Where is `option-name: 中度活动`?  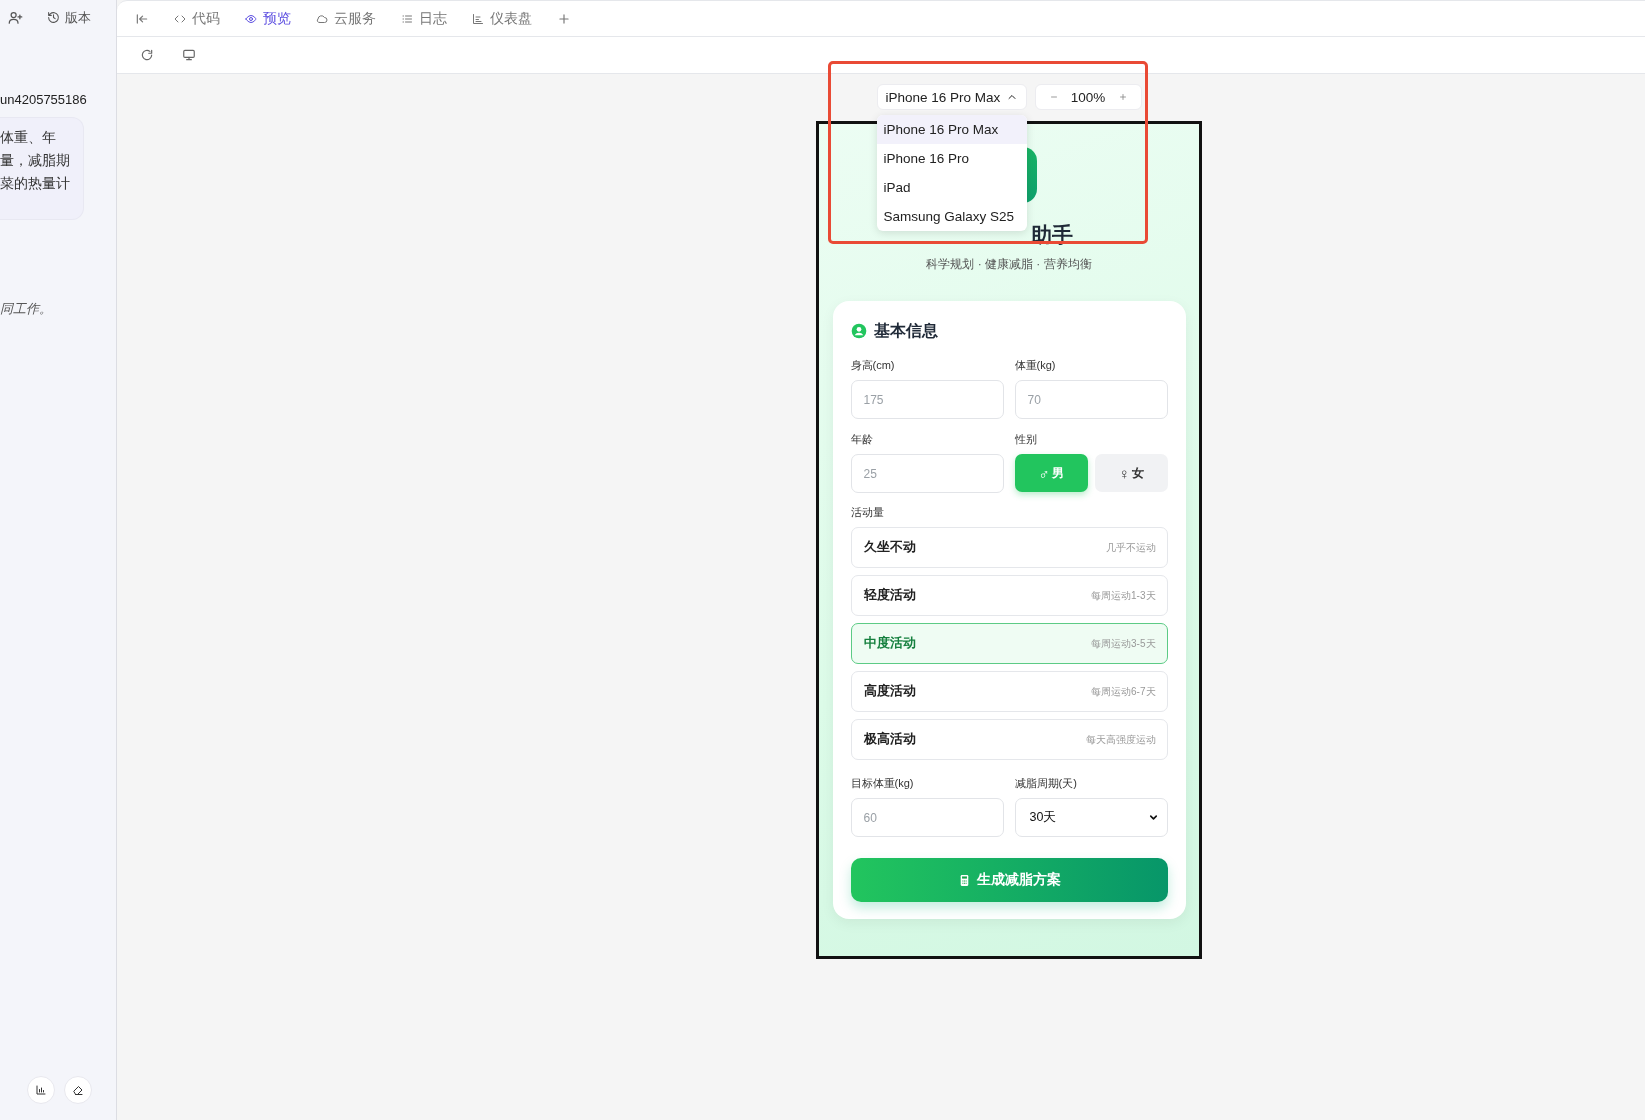
option-name: 中度活动 is located at coordinates (889, 643).